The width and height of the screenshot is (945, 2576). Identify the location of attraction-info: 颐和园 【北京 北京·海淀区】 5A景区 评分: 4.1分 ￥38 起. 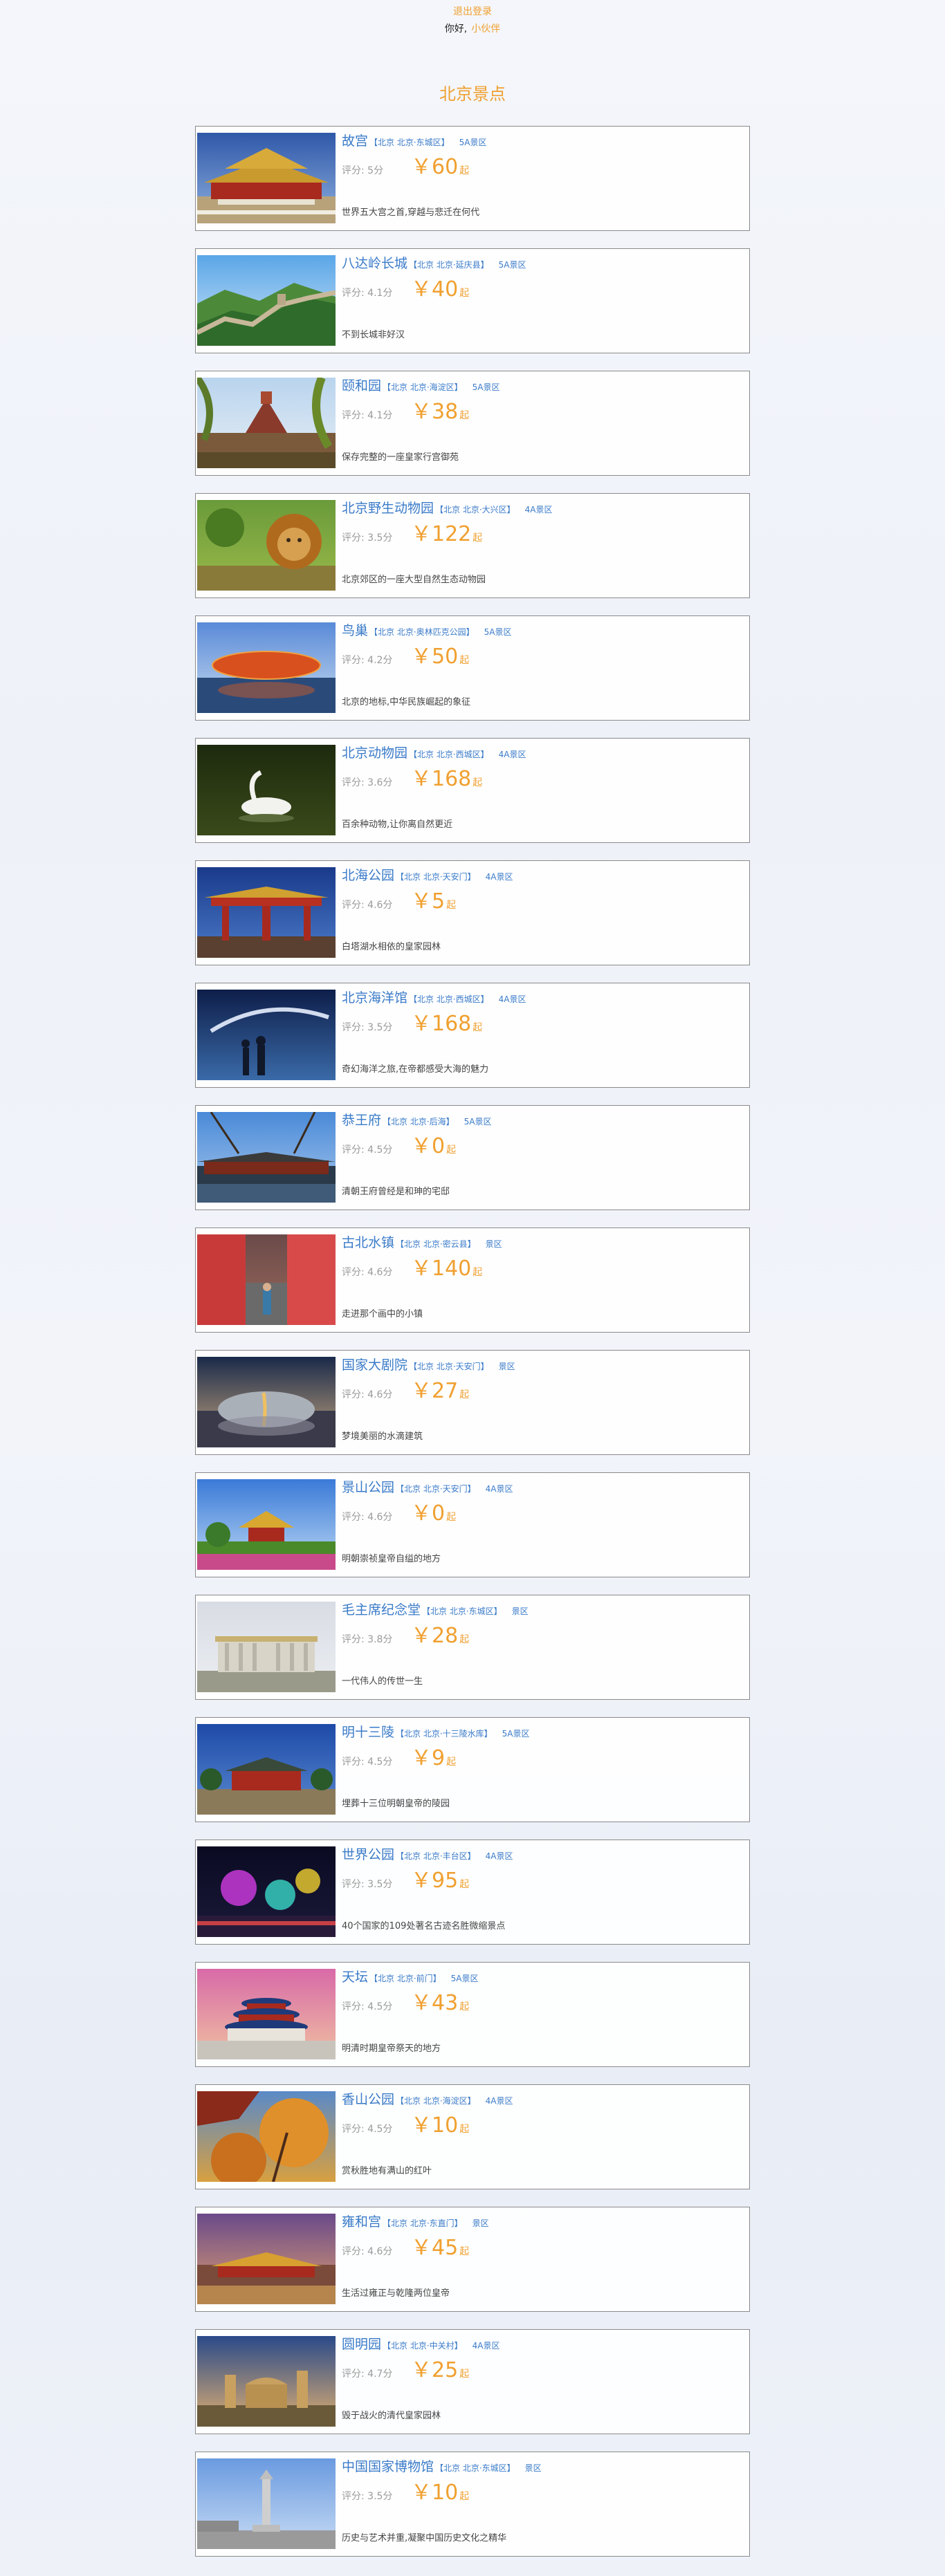
(542, 401).